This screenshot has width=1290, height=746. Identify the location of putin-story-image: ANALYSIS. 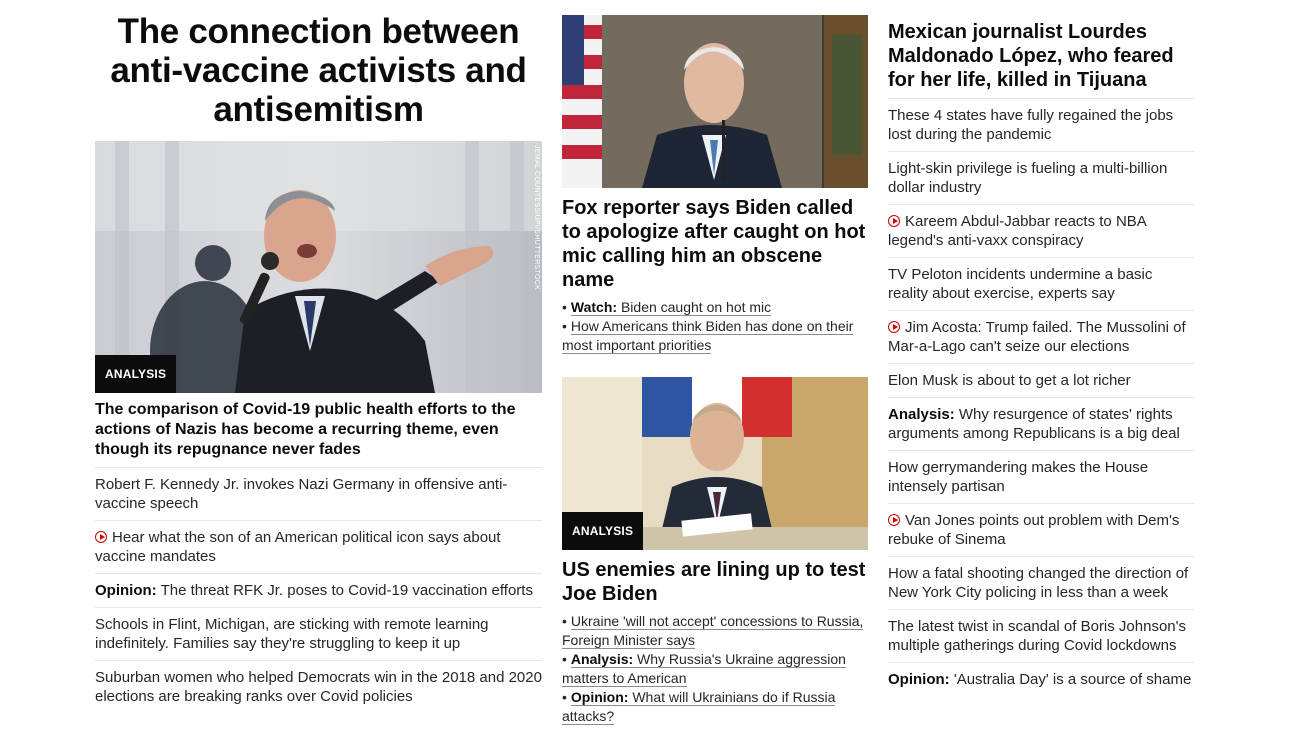
(715, 463).